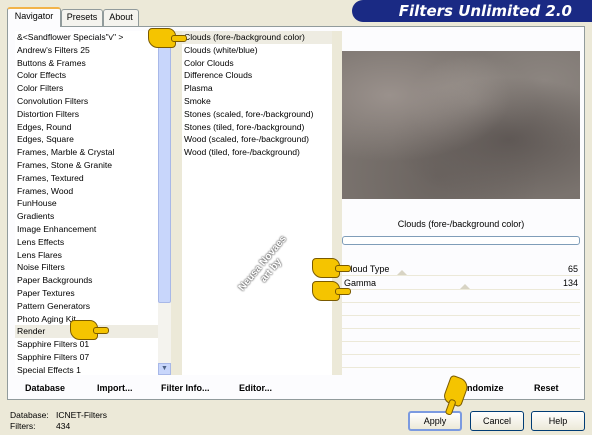  Describe the element at coordinates (86, 216) in the screenshot. I see `category-item: Gradients` at that location.